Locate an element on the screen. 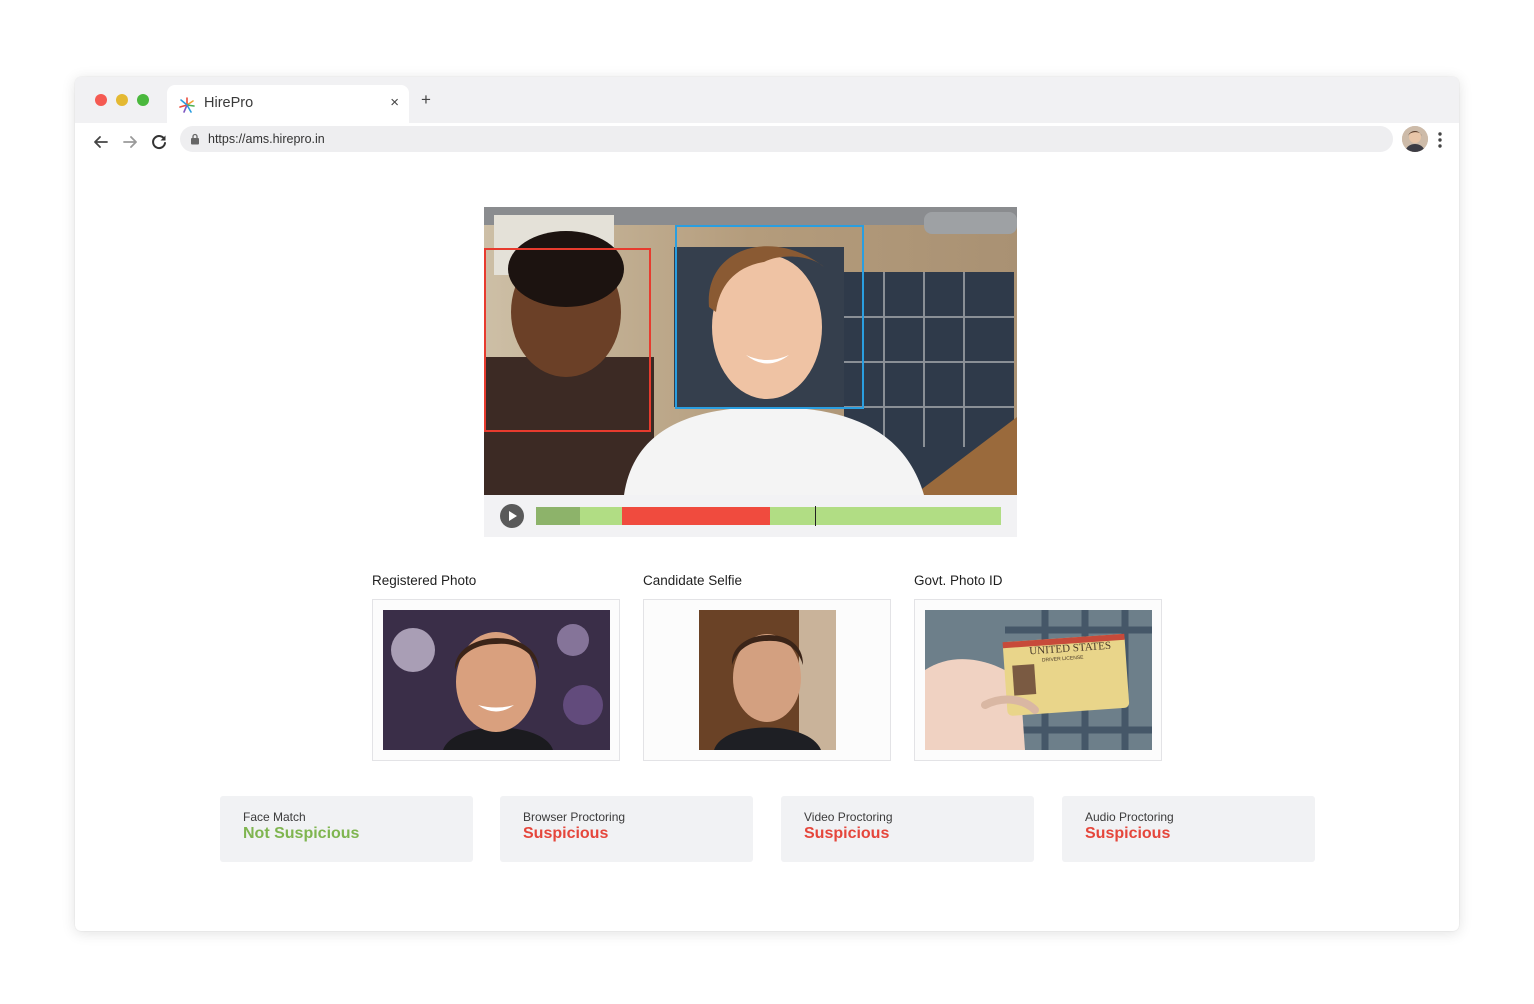 The image size is (1534, 1004). timeline-playhead is located at coordinates (815, 516).